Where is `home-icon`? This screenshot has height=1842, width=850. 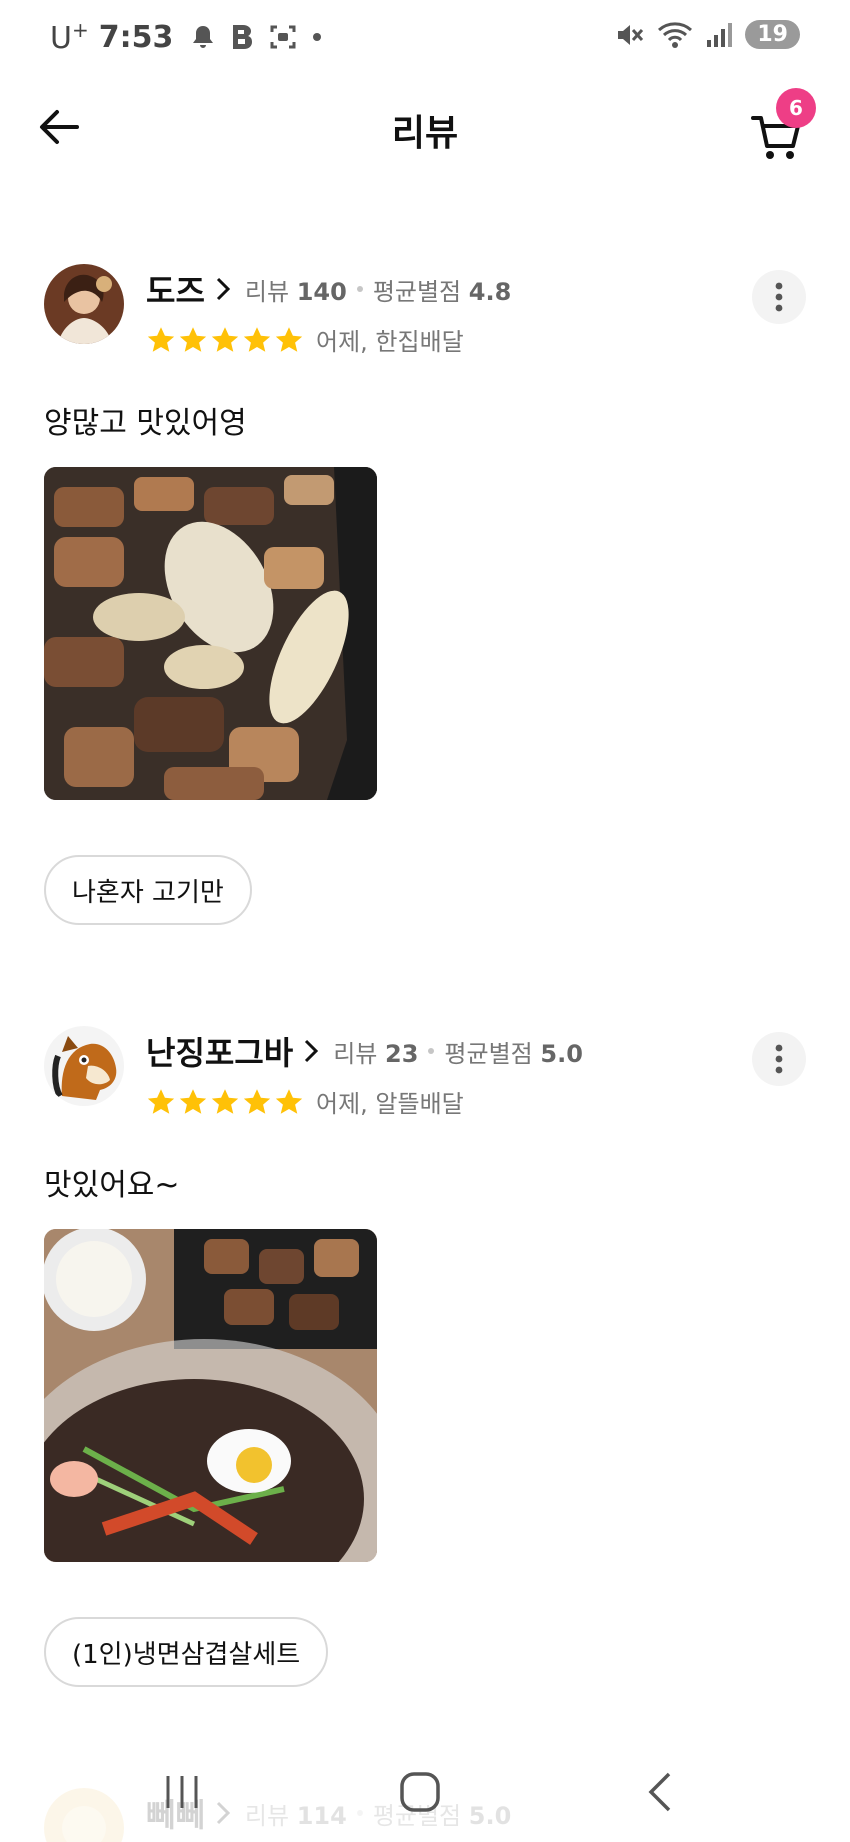
home-icon is located at coordinates (420, 1792).